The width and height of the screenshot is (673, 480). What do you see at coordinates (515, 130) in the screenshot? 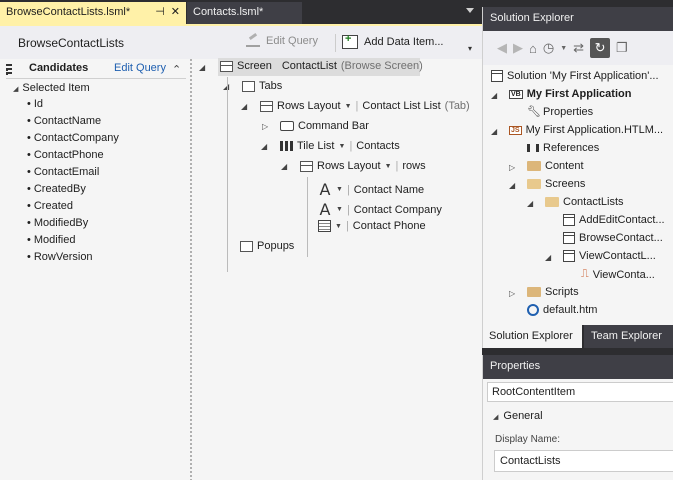
I see `js-project-icon: JS` at bounding box center [515, 130].